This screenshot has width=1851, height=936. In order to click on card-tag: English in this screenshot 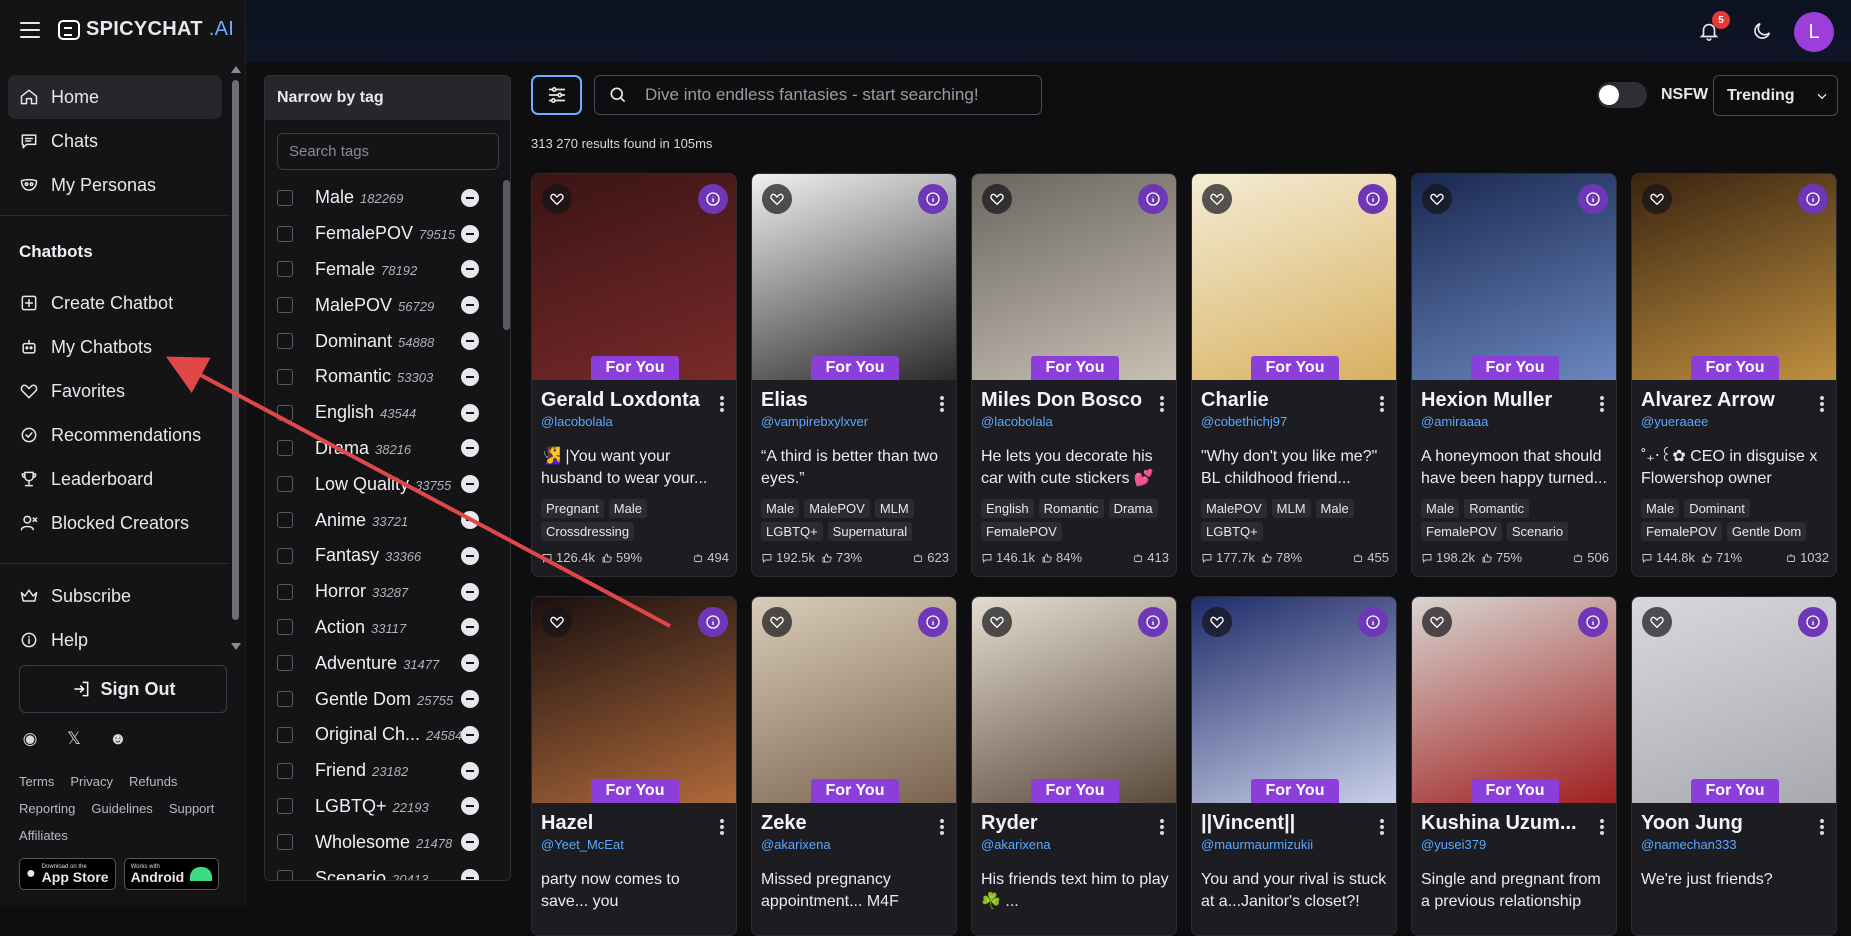, I will do `click(1007, 508)`.